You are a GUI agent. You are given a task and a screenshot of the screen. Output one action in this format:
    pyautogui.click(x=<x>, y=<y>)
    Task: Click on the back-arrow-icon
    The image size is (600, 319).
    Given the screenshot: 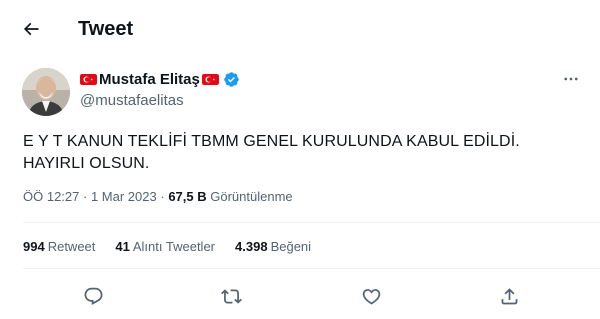 What is the action you would take?
    pyautogui.click(x=31, y=29)
    